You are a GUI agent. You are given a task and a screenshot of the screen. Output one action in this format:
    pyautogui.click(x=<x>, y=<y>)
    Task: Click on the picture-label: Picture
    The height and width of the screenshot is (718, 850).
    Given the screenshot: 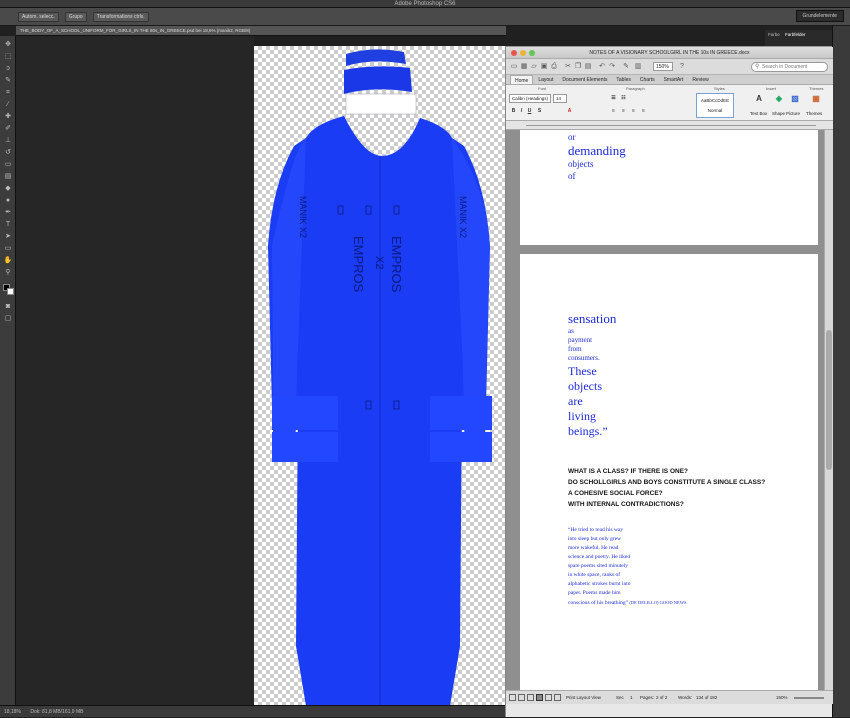 What is the action you would take?
    pyautogui.click(x=793, y=113)
    